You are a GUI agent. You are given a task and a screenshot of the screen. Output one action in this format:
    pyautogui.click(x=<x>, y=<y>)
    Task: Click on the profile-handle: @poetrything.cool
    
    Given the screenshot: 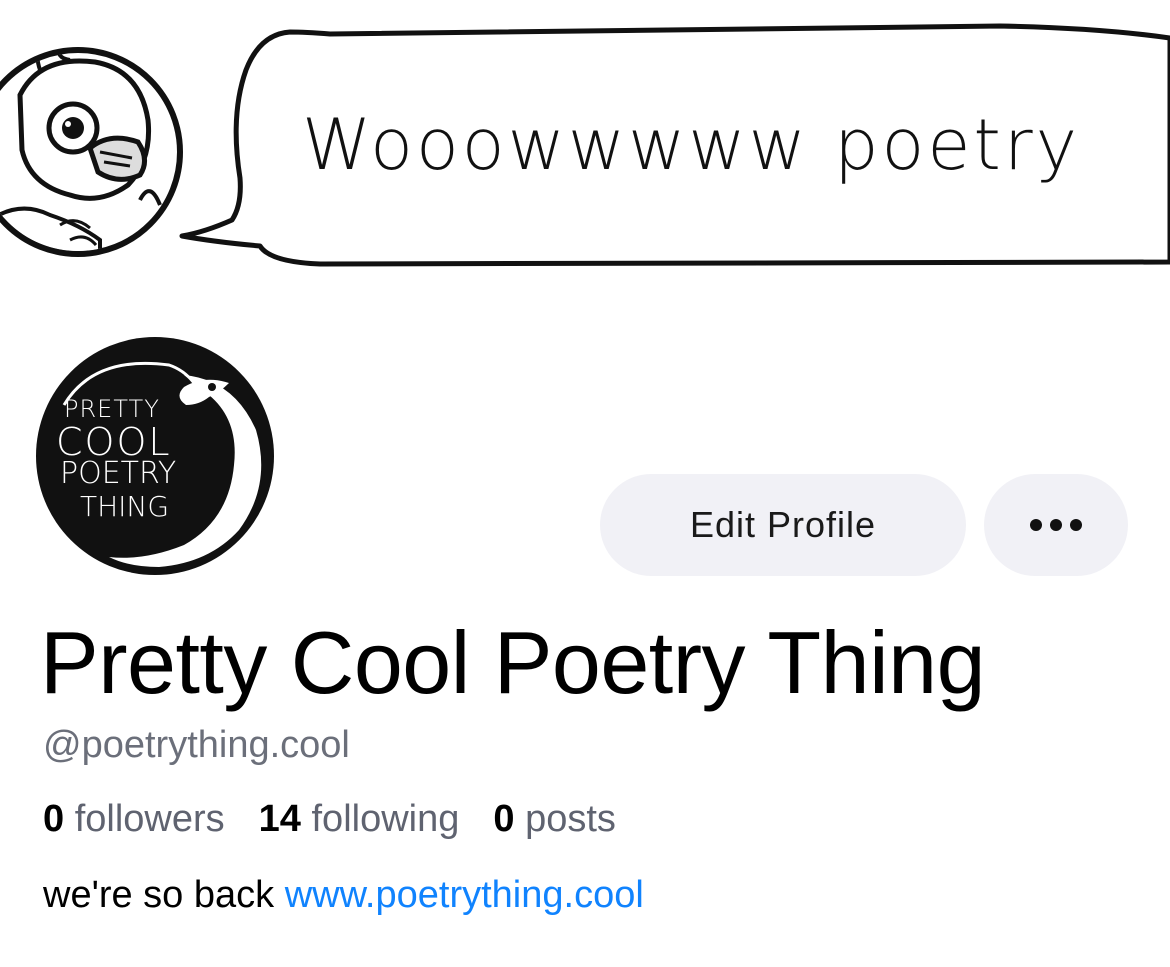 What is the action you would take?
    pyautogui.click(x=196, y=745)
    